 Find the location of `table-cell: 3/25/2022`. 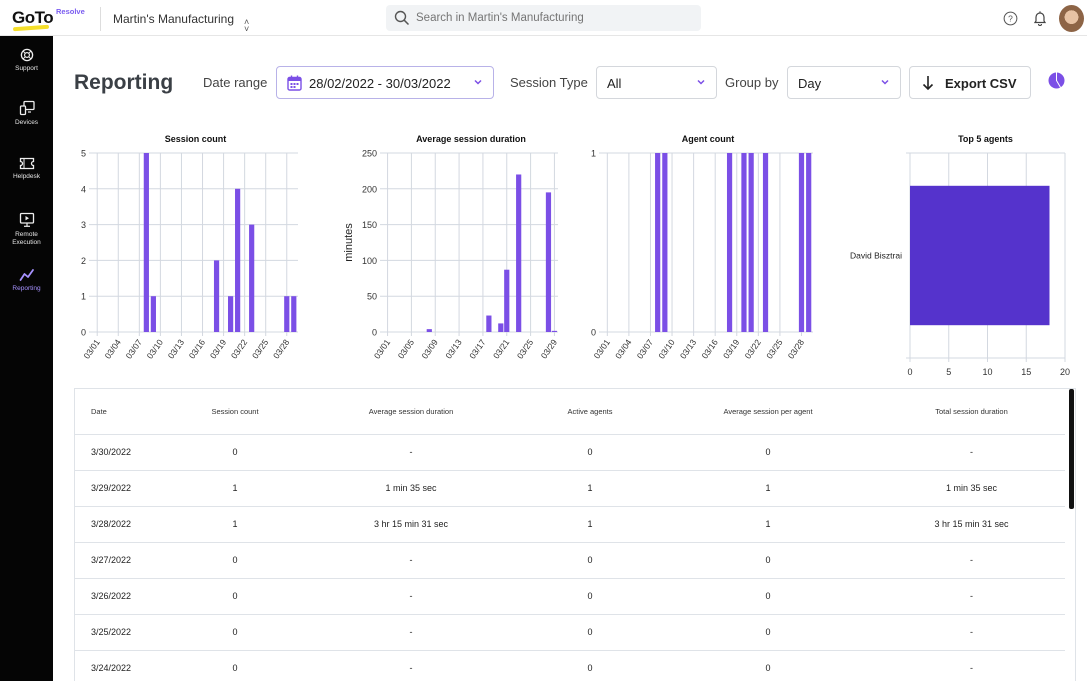

table-cell: 3/25/2022 is located at coordinates (122, 632).